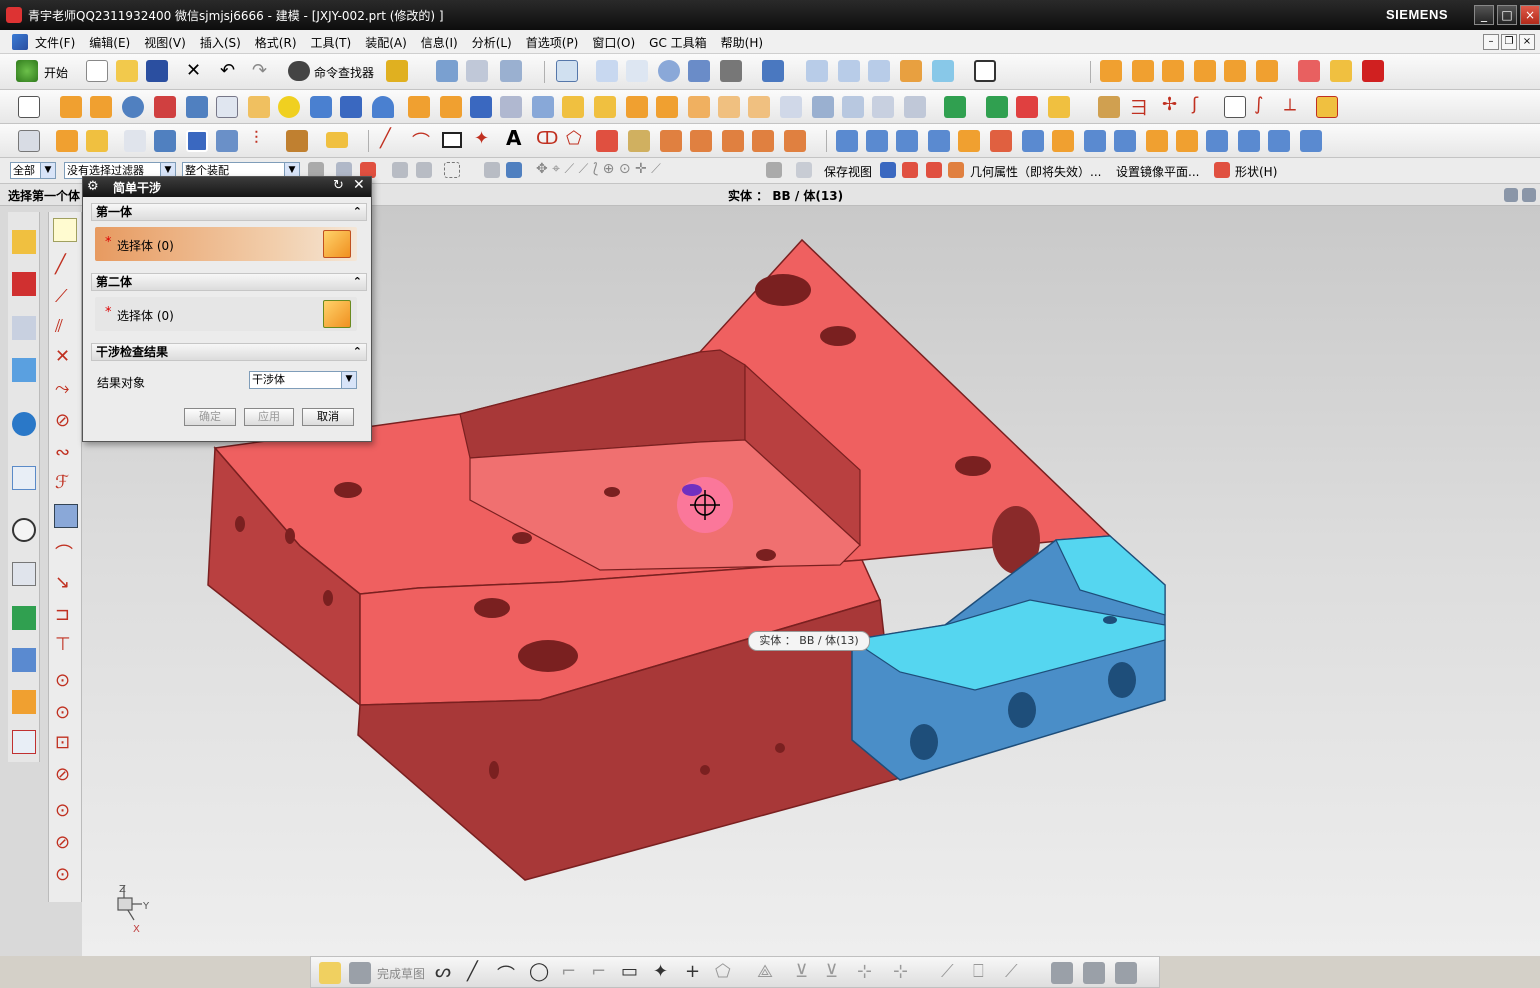 This screenshot has width=1540, height=988. Describe the element at coordinates (701, 141) in the screenshot. I see `through-curves-icon` at that location.